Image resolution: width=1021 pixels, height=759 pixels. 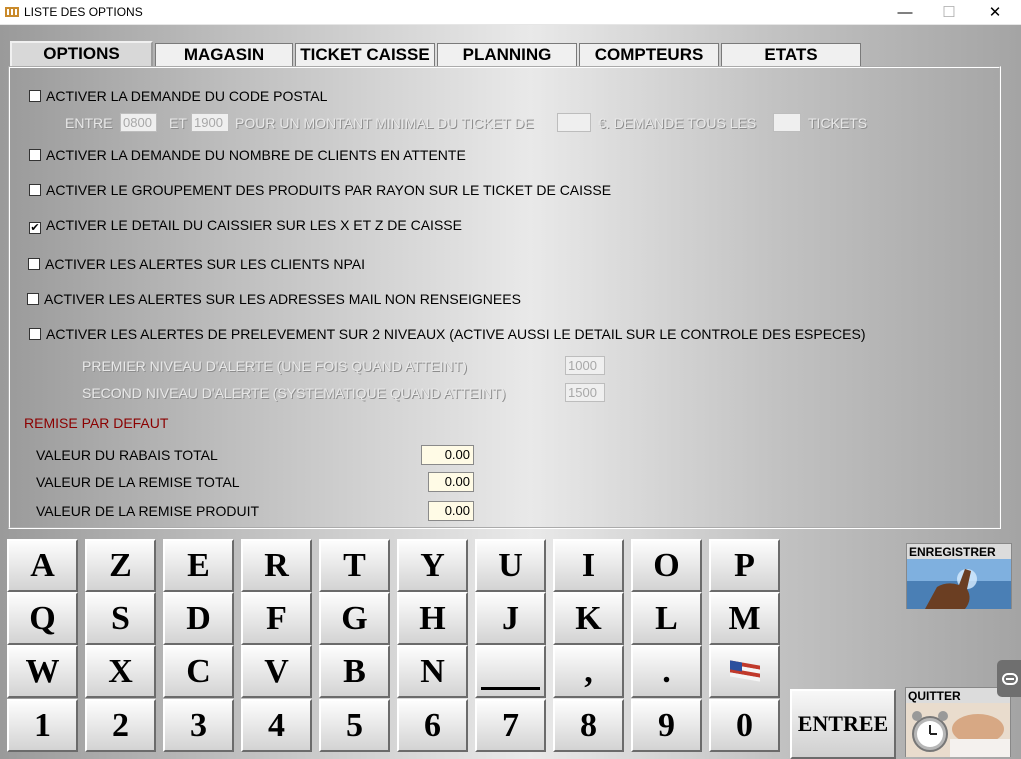 I want to click on checkbox-detail-caissier-checked: ✔, so click(x=35, y=228).